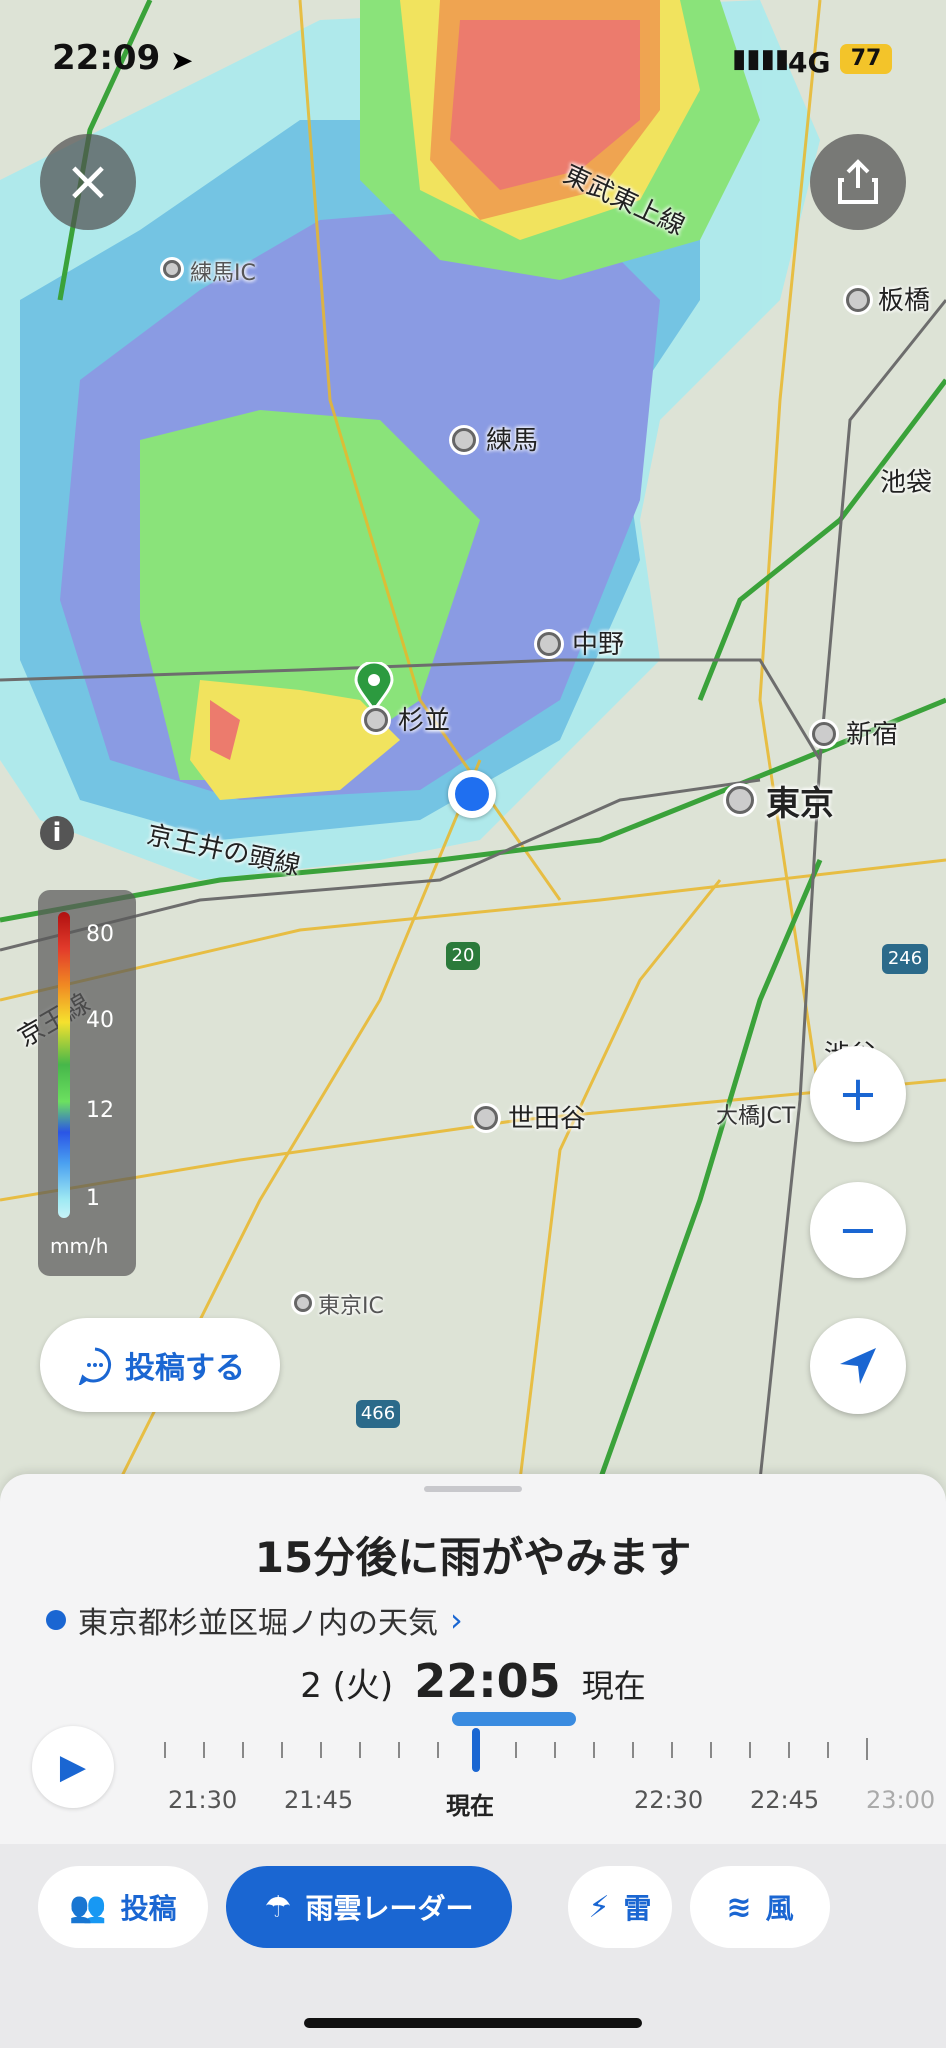 This screenshot has width=946, height=2048. I want to click on setagaya-label: 世田谷, so click(547, 1119).